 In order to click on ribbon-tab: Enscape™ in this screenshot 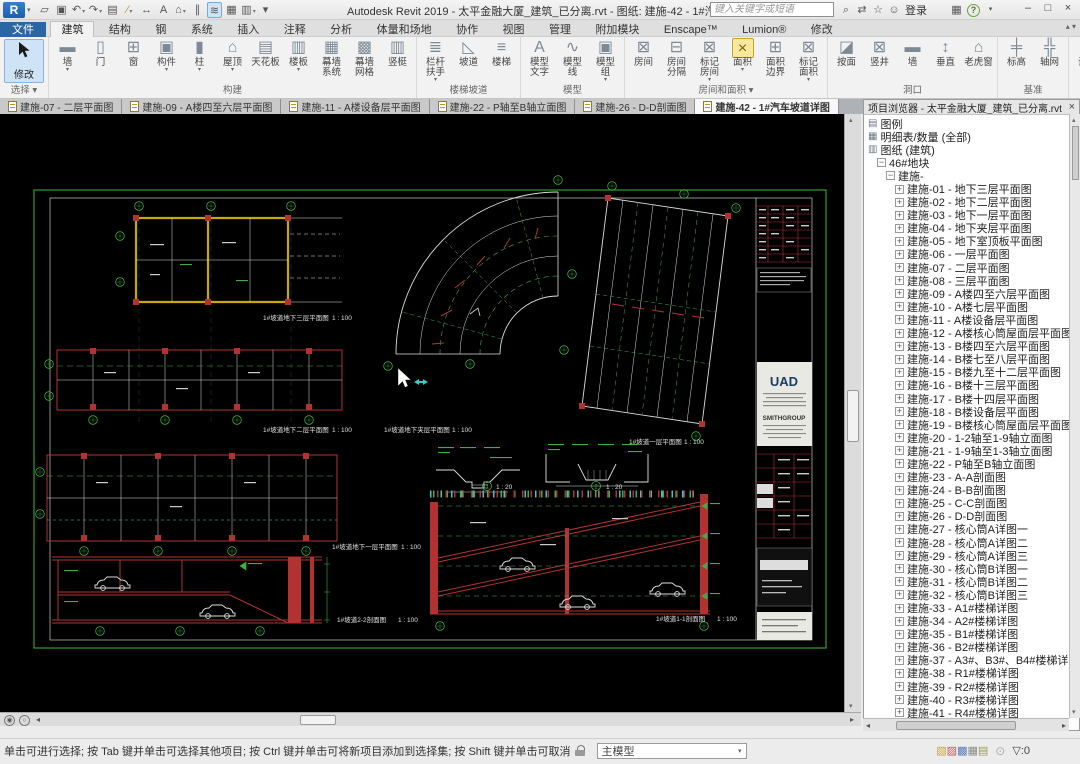, I will do `click(691, 30)`.